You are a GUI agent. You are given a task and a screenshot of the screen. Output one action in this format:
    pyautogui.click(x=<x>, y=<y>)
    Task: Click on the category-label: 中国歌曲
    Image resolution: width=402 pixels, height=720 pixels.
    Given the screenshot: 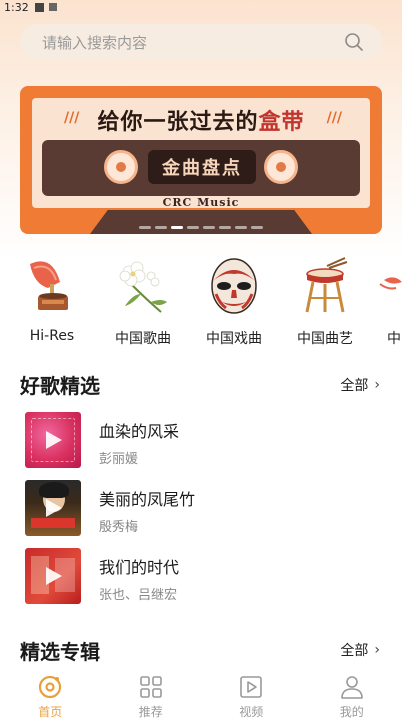 What is the action you would take?
    pyautogui.click(x=143, y=339)
    